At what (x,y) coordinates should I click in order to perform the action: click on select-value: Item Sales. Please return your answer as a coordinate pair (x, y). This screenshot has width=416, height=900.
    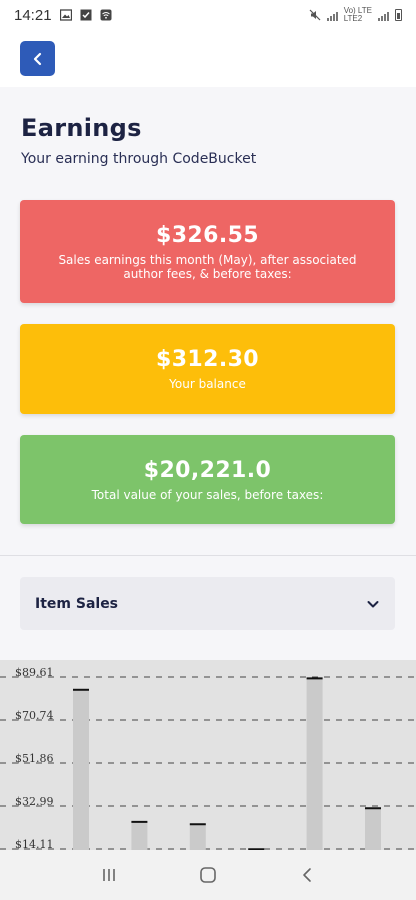
    Looking at the image, I should click on (77, 603).